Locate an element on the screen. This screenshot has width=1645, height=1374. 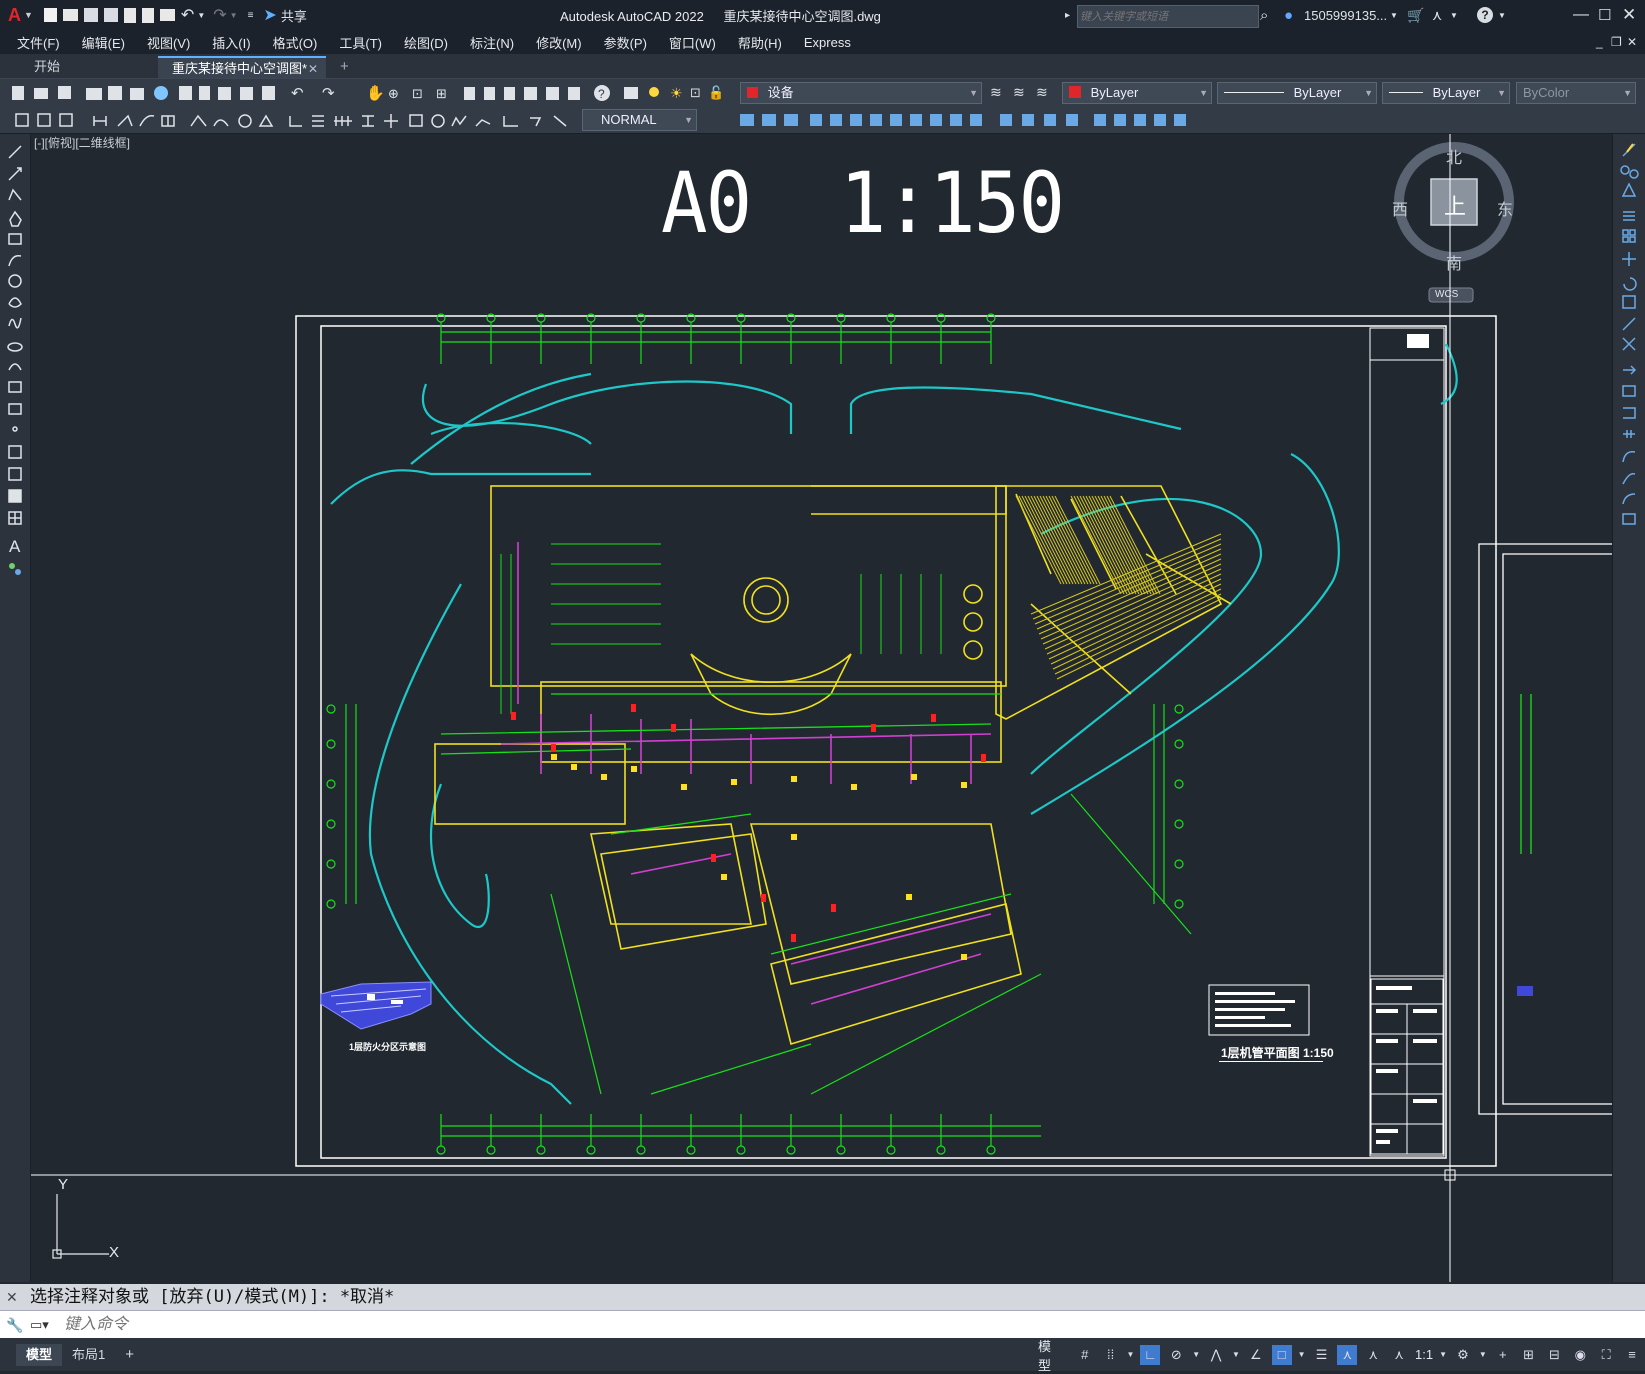
isodraft-icon: ⋀ is located at coordinates (1216, 1355).